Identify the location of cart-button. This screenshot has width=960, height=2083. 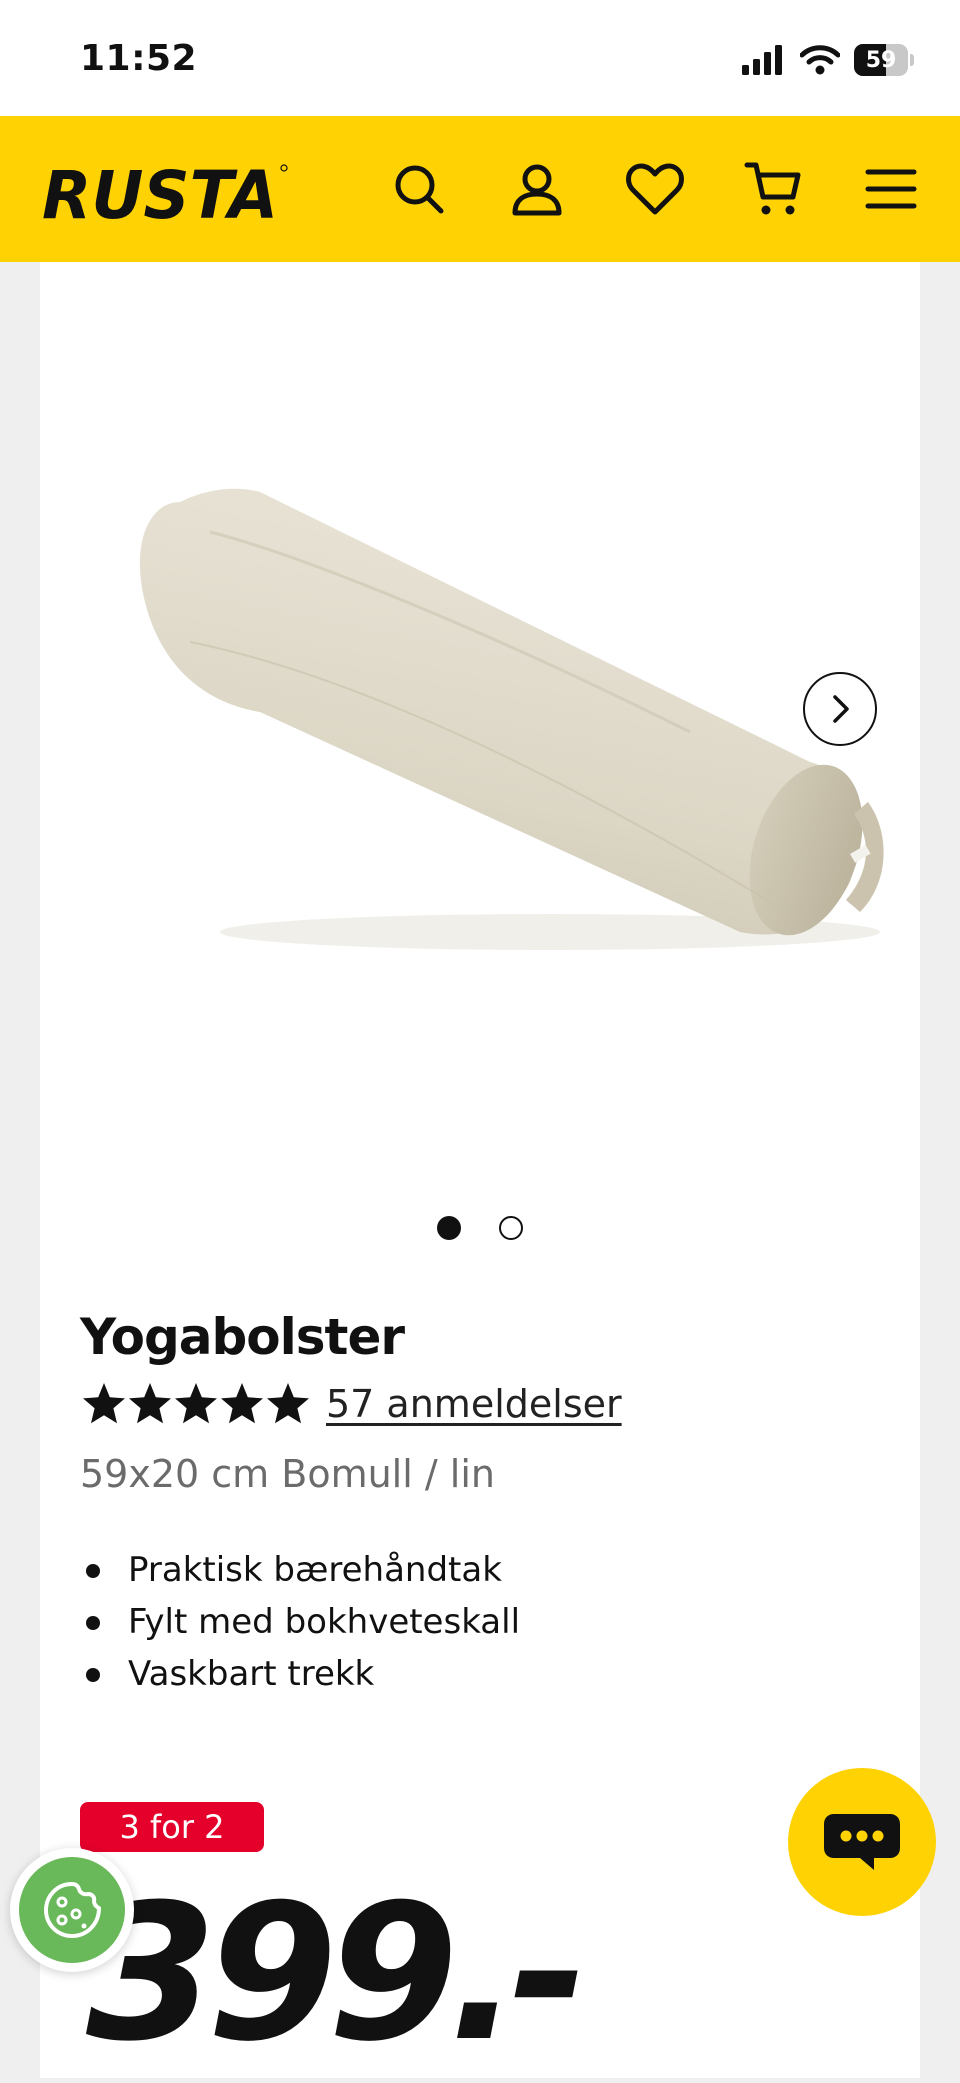
(773, 189).